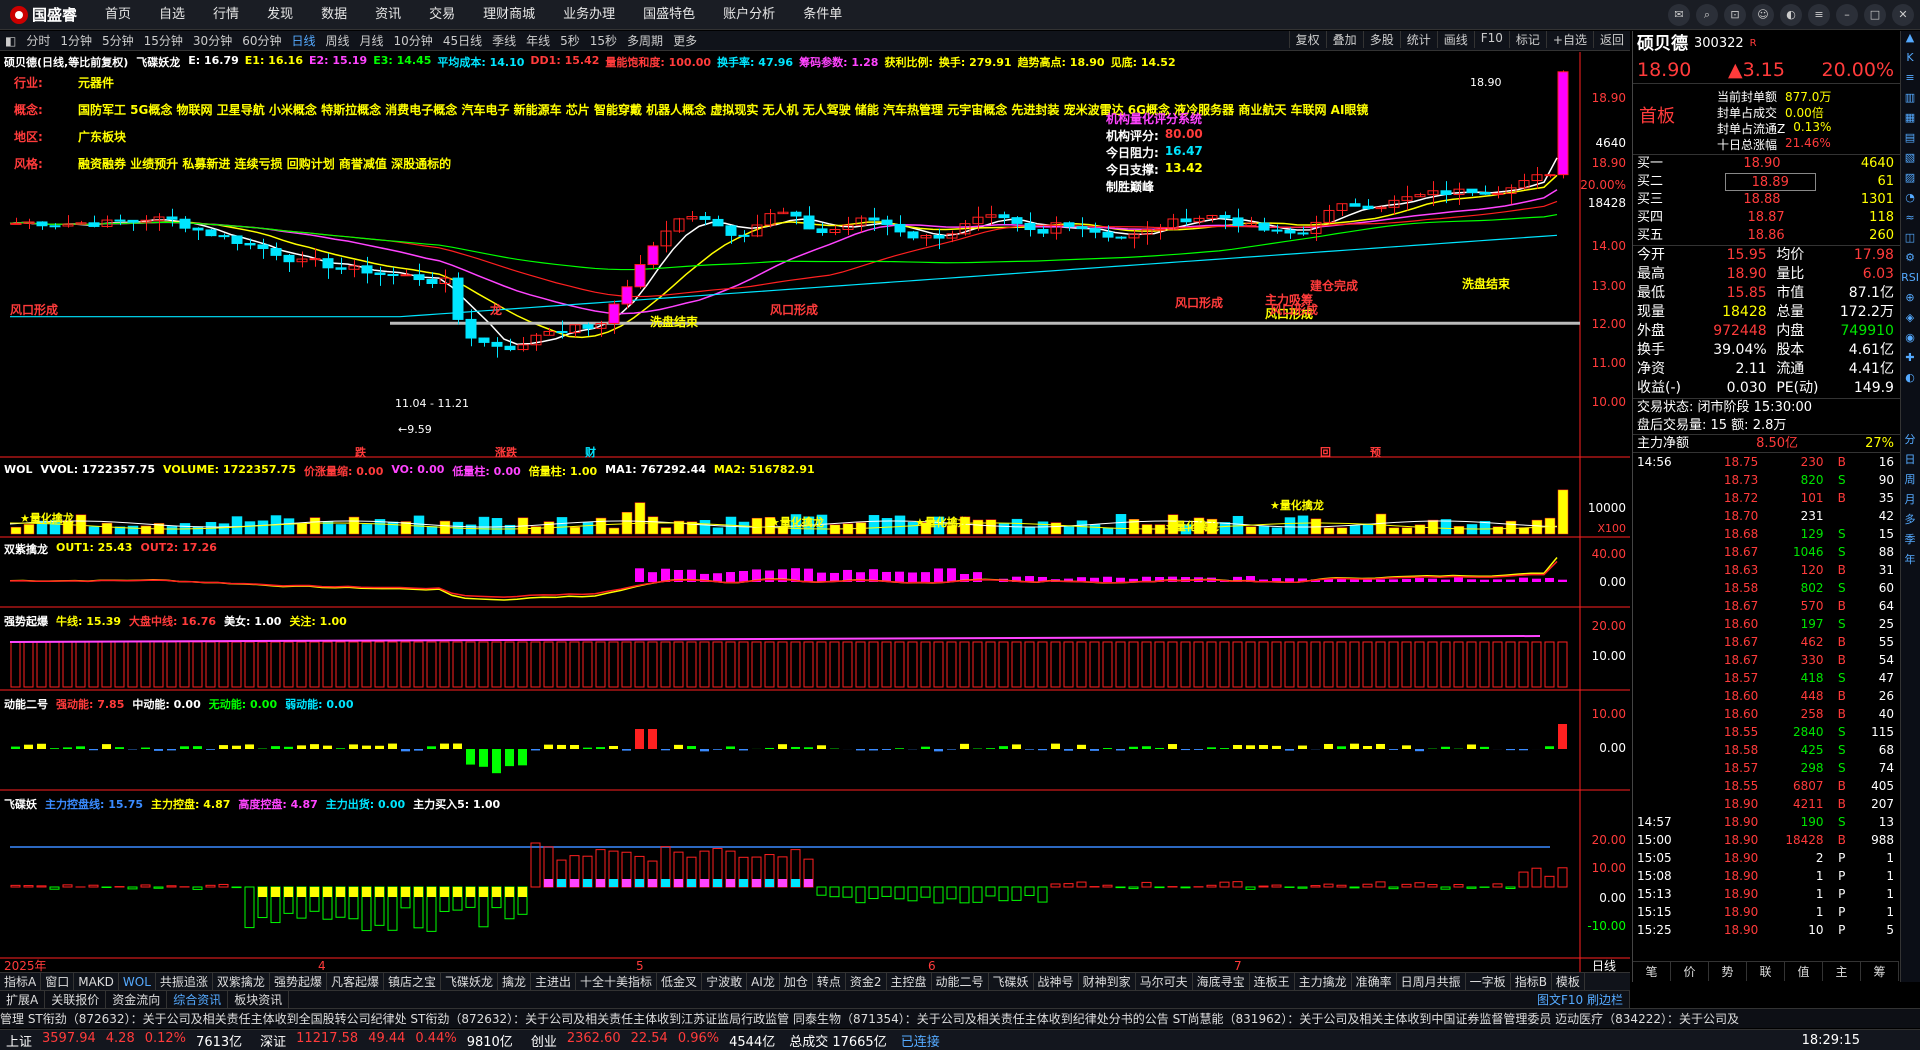  What do you see at coordinates (469, 981) in the screenshot?
I see `indicator-tab-9: 飞碟妖龙` at bounding box center [469, 981].